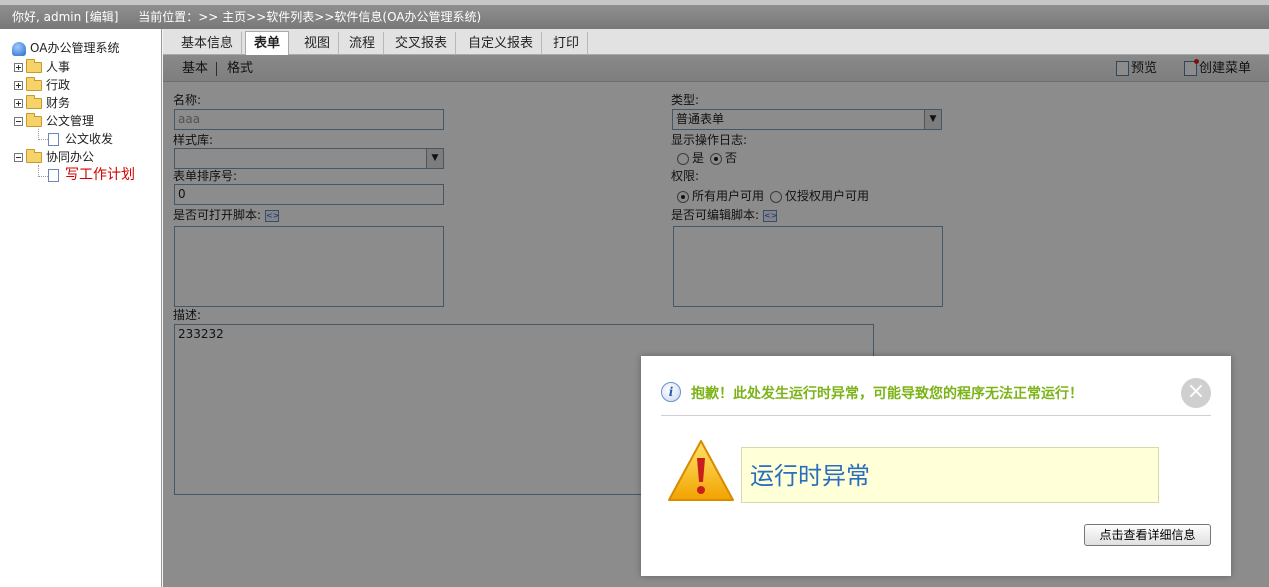 Image resolution: width=1269 pixels, height=587 pixels. What do you see at coordinates (216, 69) in the screenshot?
I see `subtab-divider` at bounding box center [216, 69].